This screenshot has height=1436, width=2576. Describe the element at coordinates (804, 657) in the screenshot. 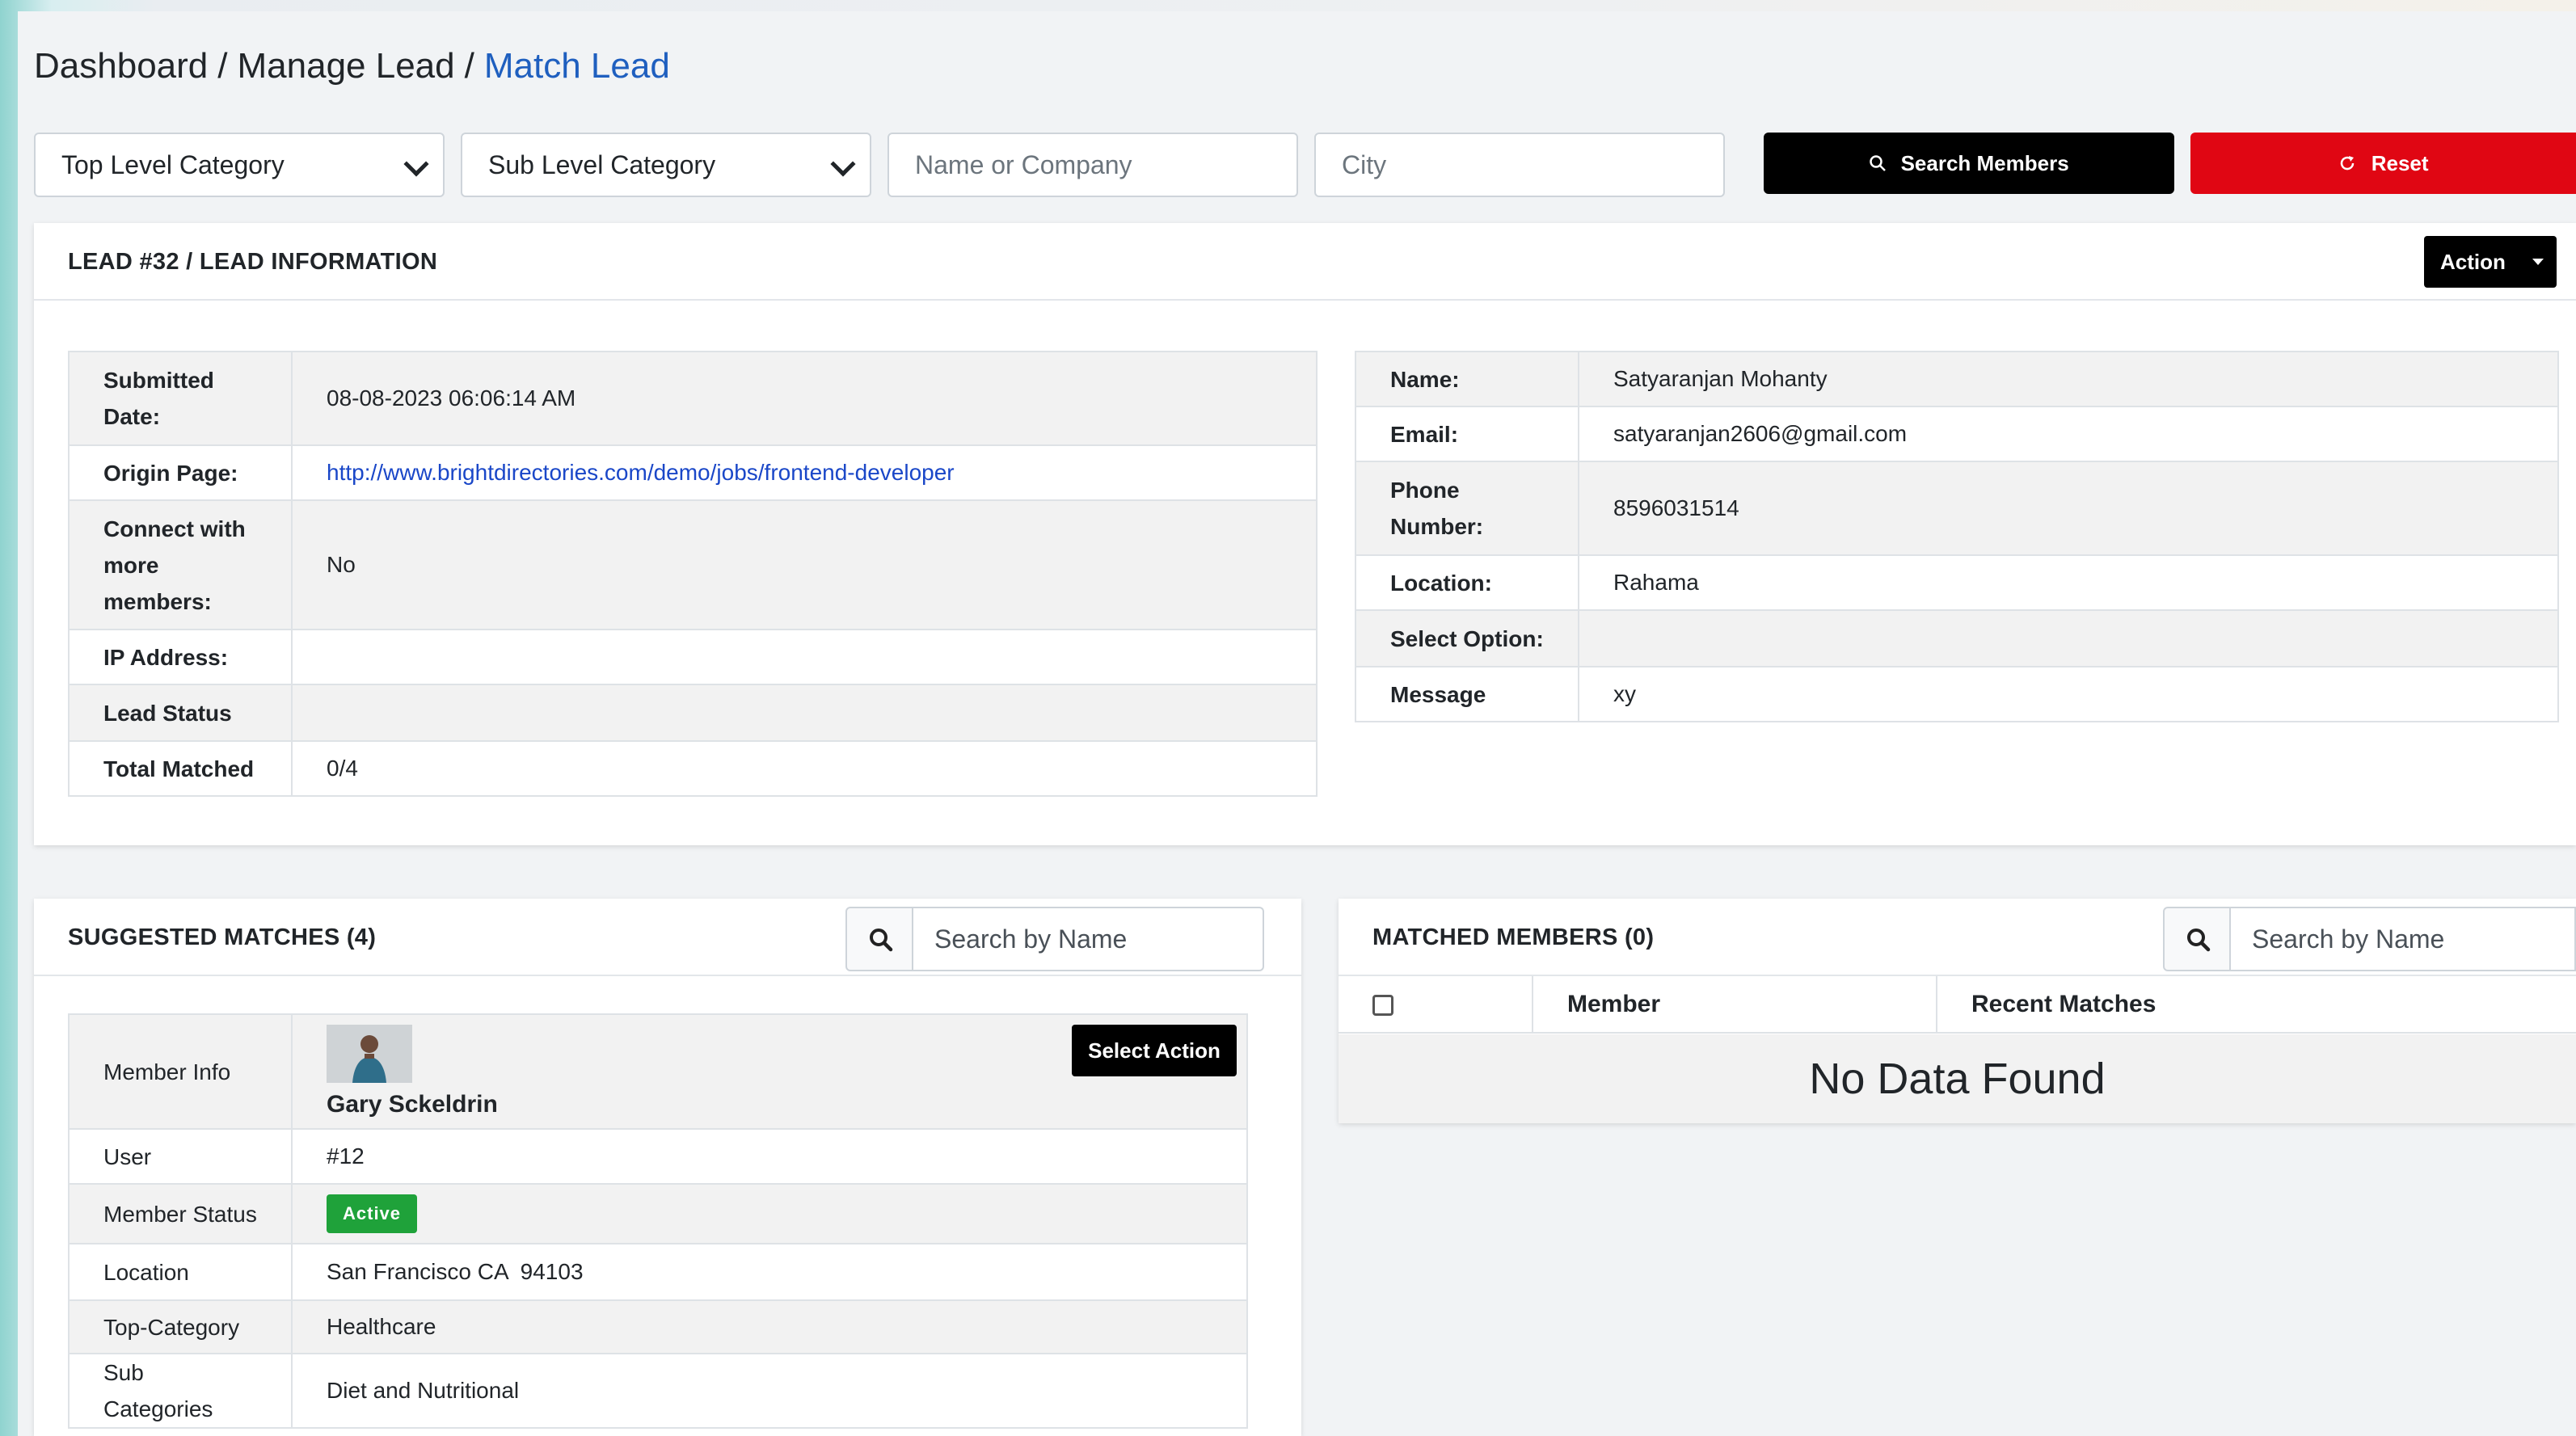

I see `ip-address-value` at that location.